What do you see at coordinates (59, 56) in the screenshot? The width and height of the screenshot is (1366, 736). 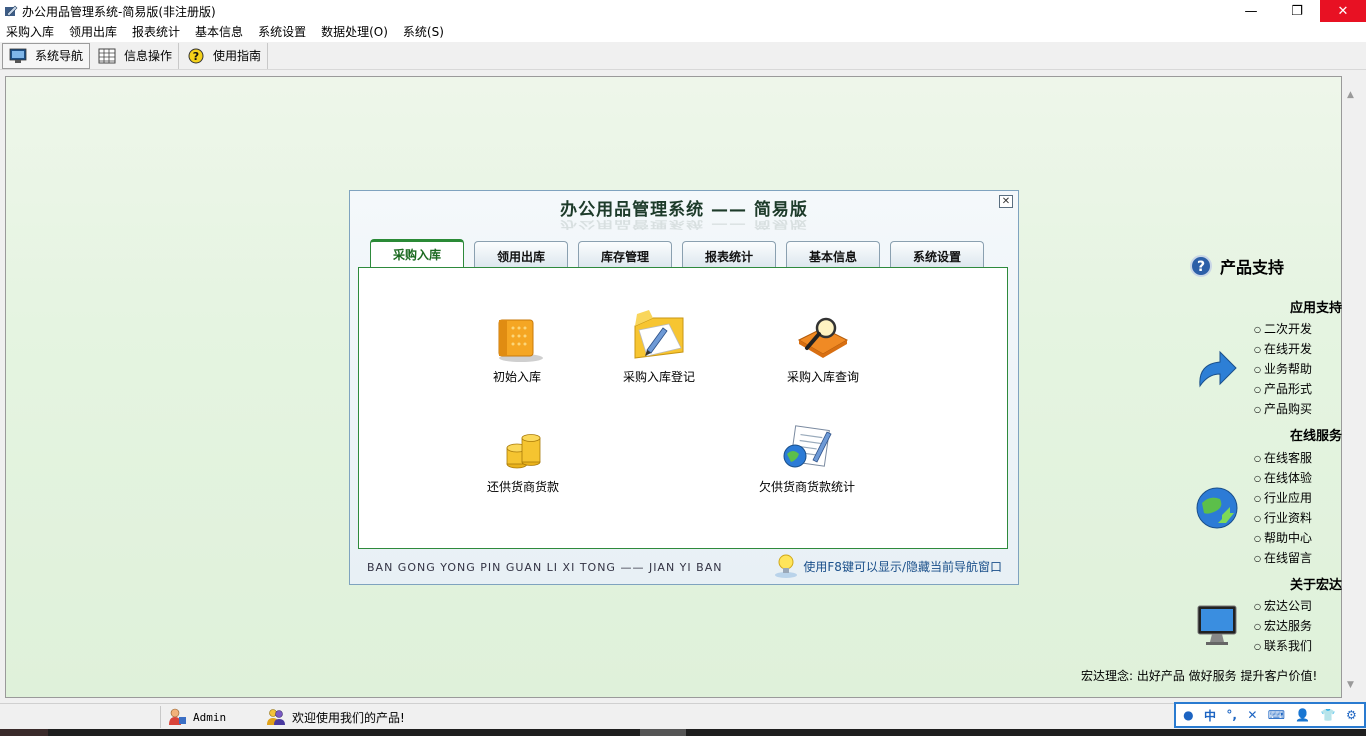 I see `toolbar-label: 系统导航` at bounding box center [59, 56].